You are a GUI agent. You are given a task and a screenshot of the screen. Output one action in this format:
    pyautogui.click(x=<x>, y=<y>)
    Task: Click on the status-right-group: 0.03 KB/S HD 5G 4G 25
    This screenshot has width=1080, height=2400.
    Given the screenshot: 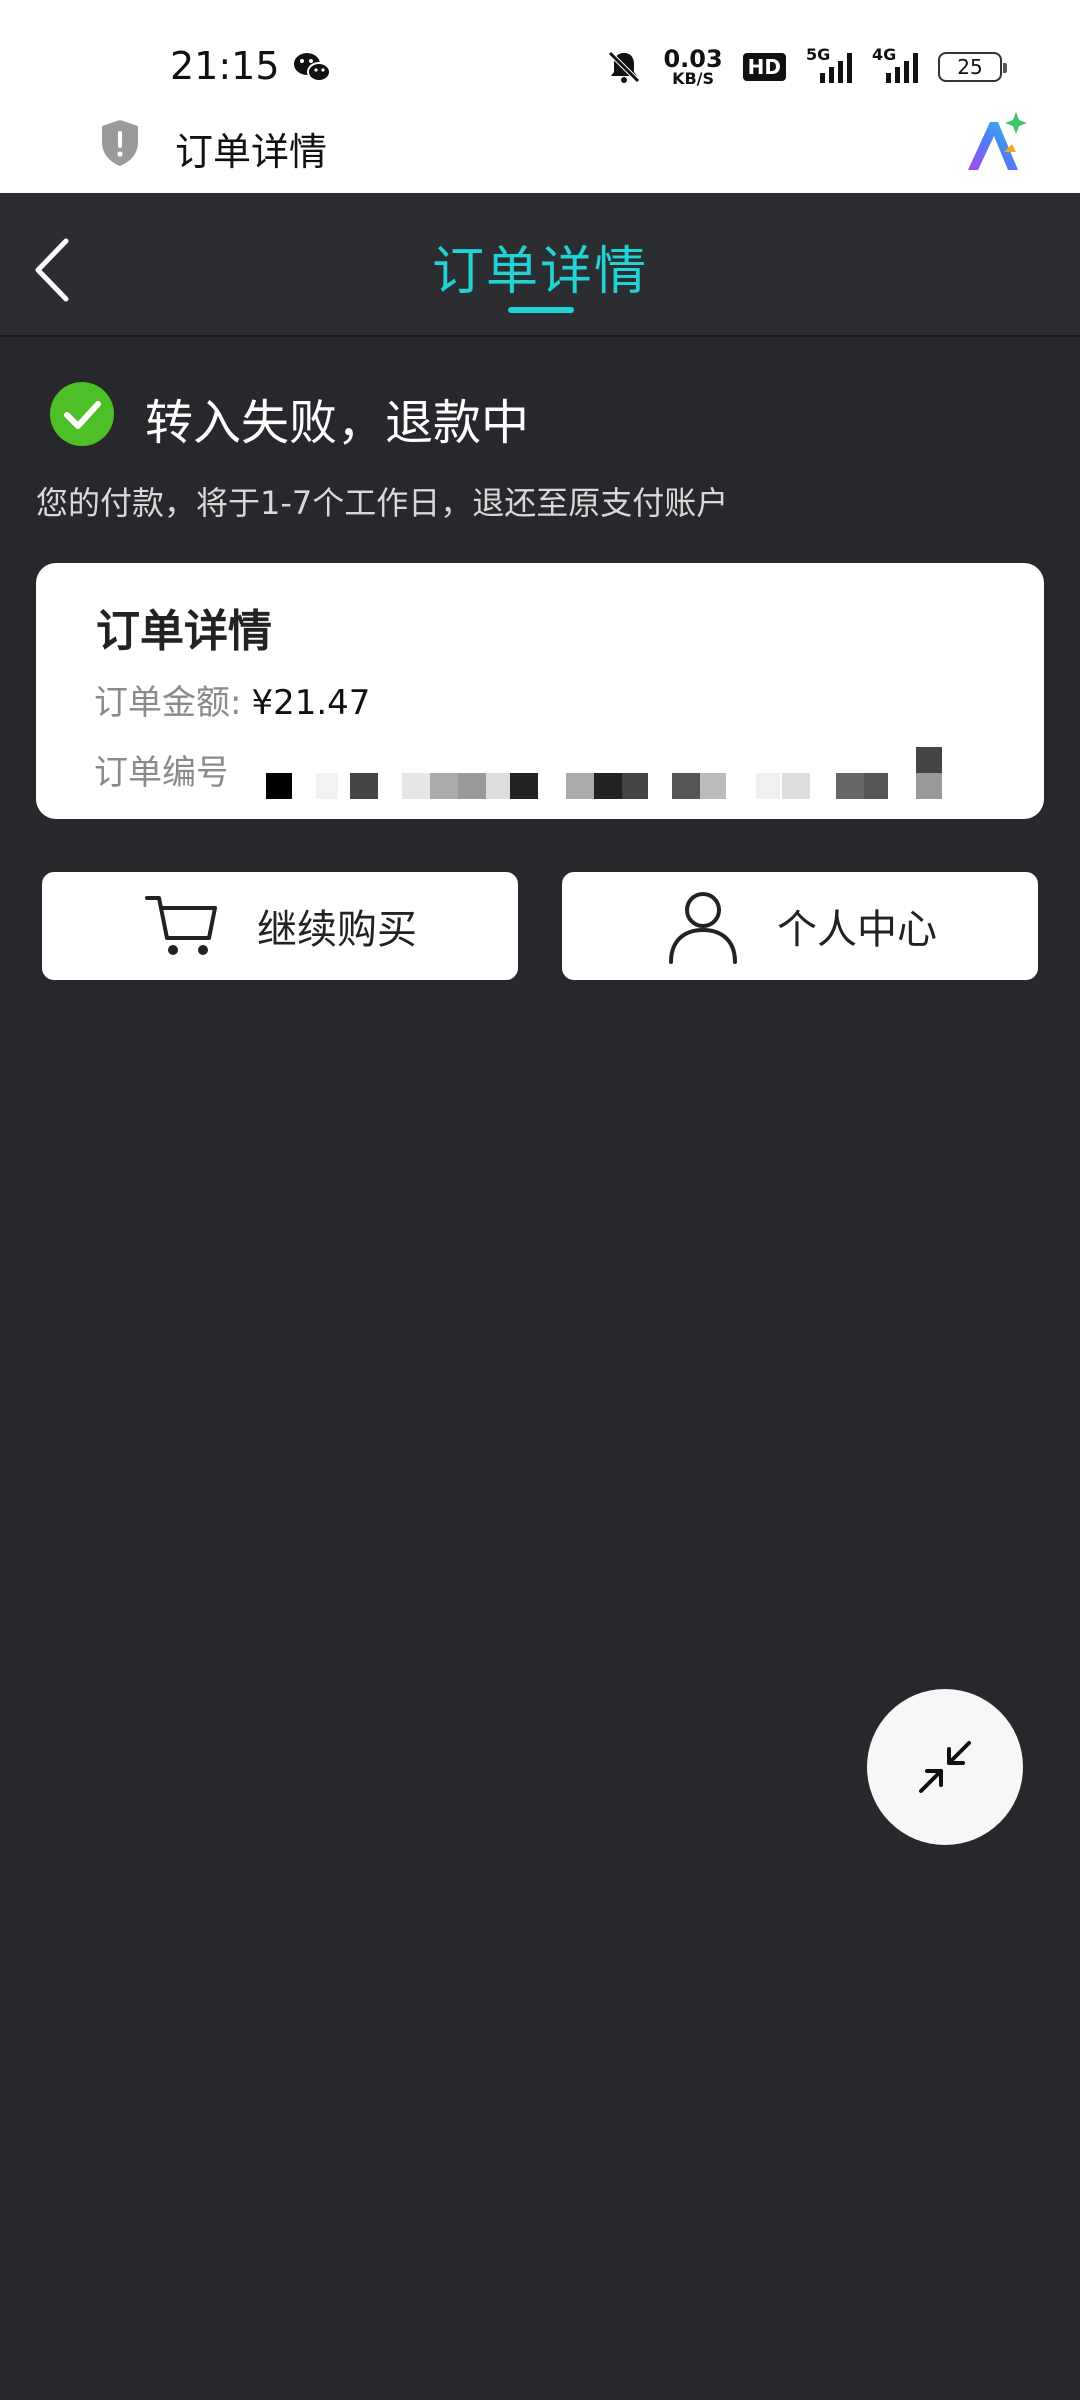 What is the action you would take?
    pyautogui.click(x=806, y=67)
    